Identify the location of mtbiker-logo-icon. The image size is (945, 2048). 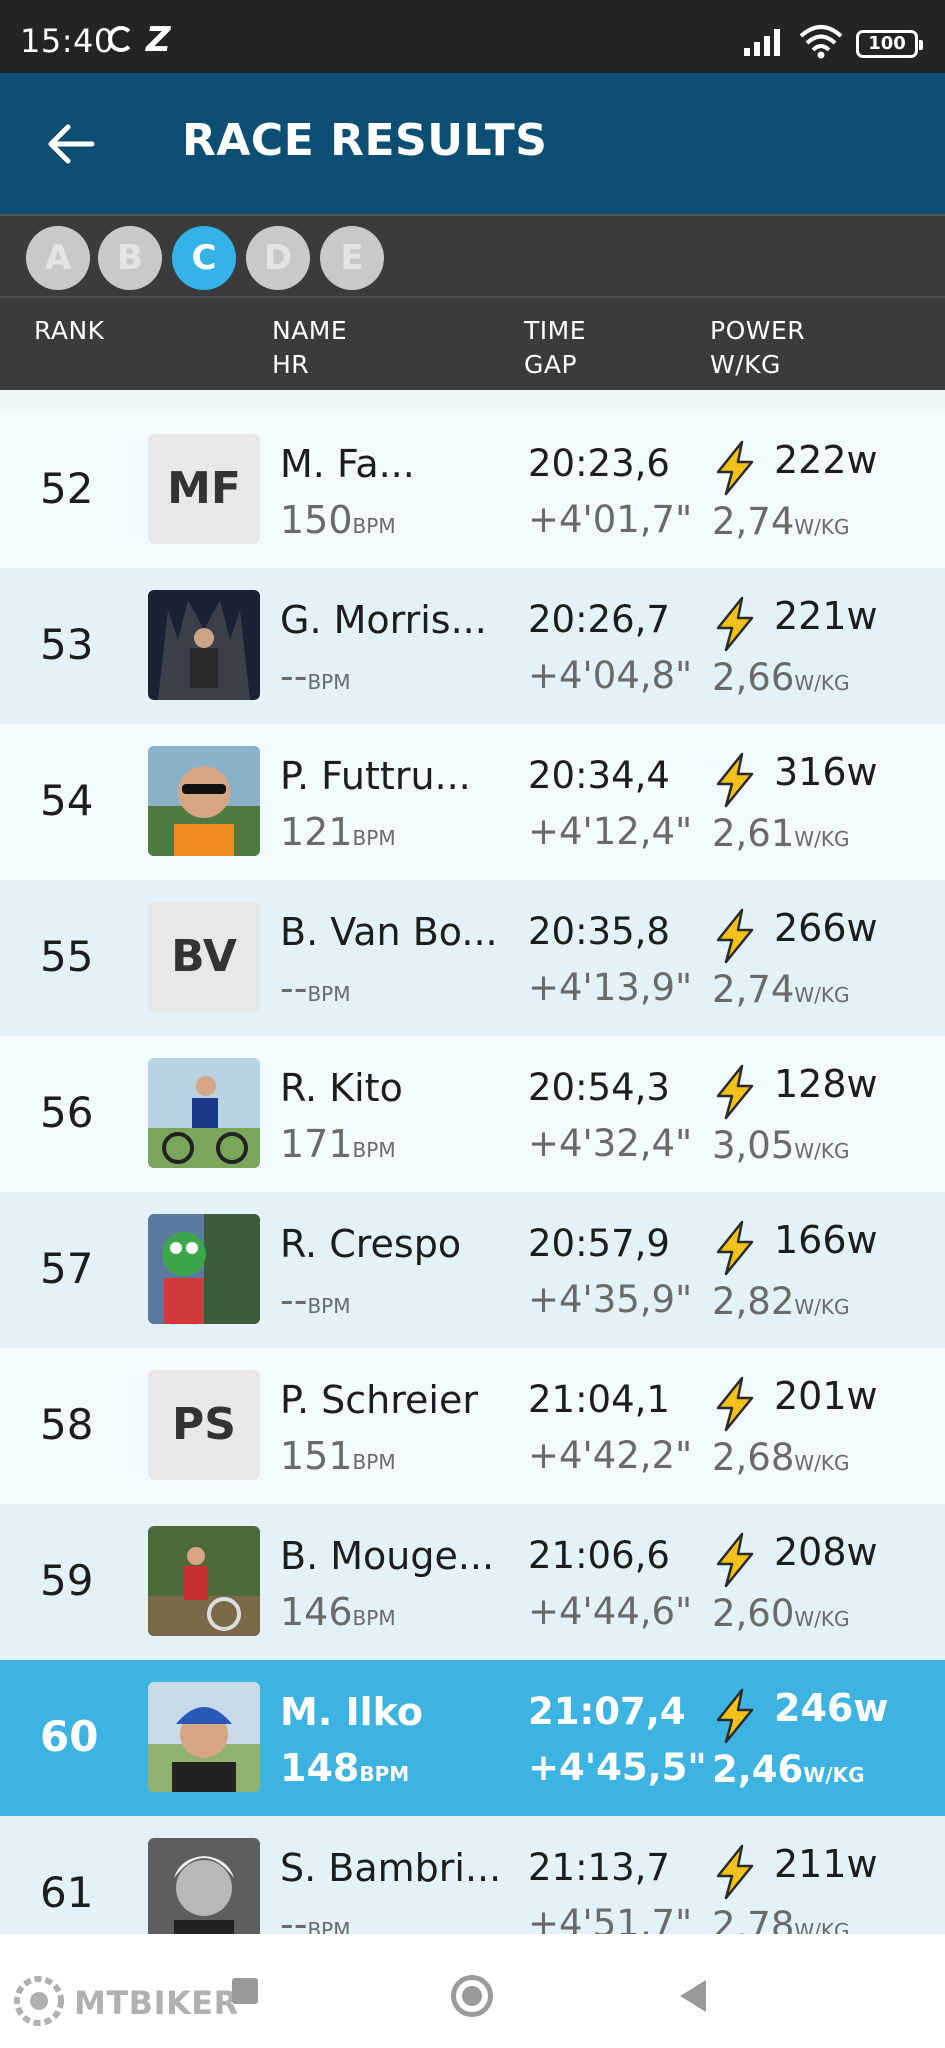
(39, 2001).